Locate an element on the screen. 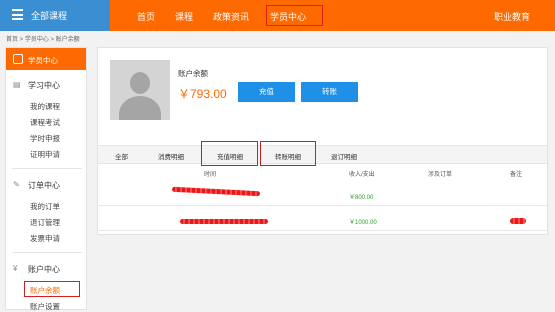 The width and height of the screenshot is (555, 312). section-title: 订单中心 is located at coordinates (44, 185).